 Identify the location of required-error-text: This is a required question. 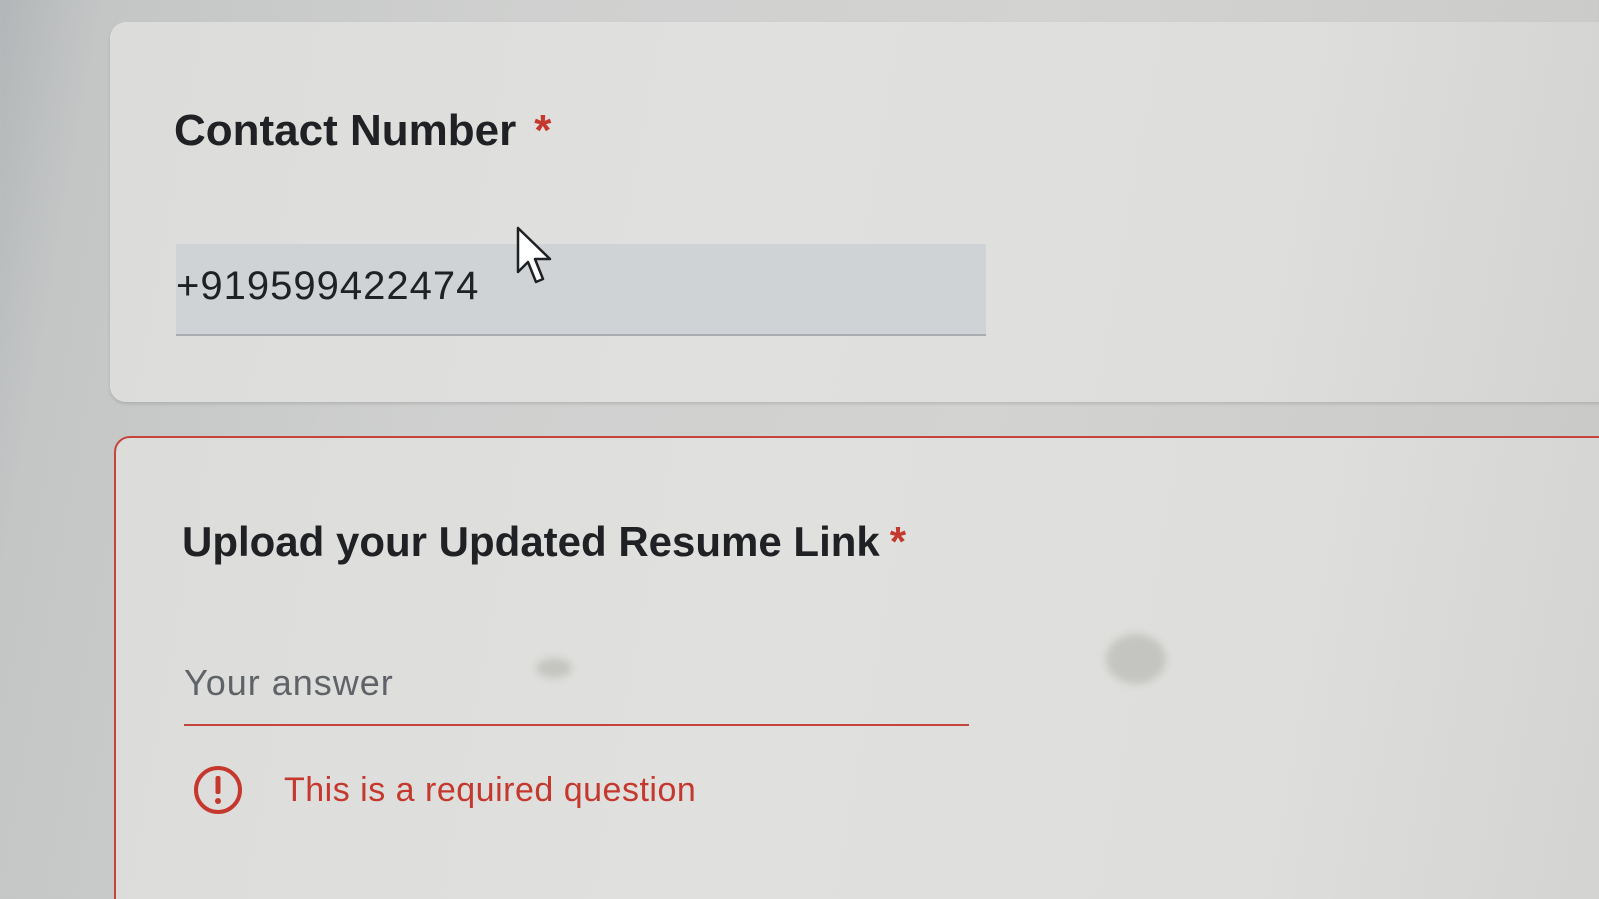
(490, 789).